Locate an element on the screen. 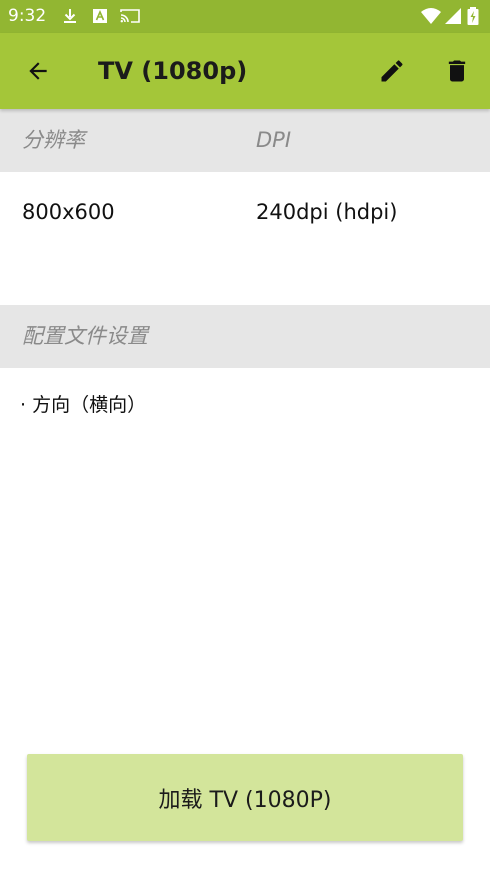  edit-button is located at coordinates (392, 71).